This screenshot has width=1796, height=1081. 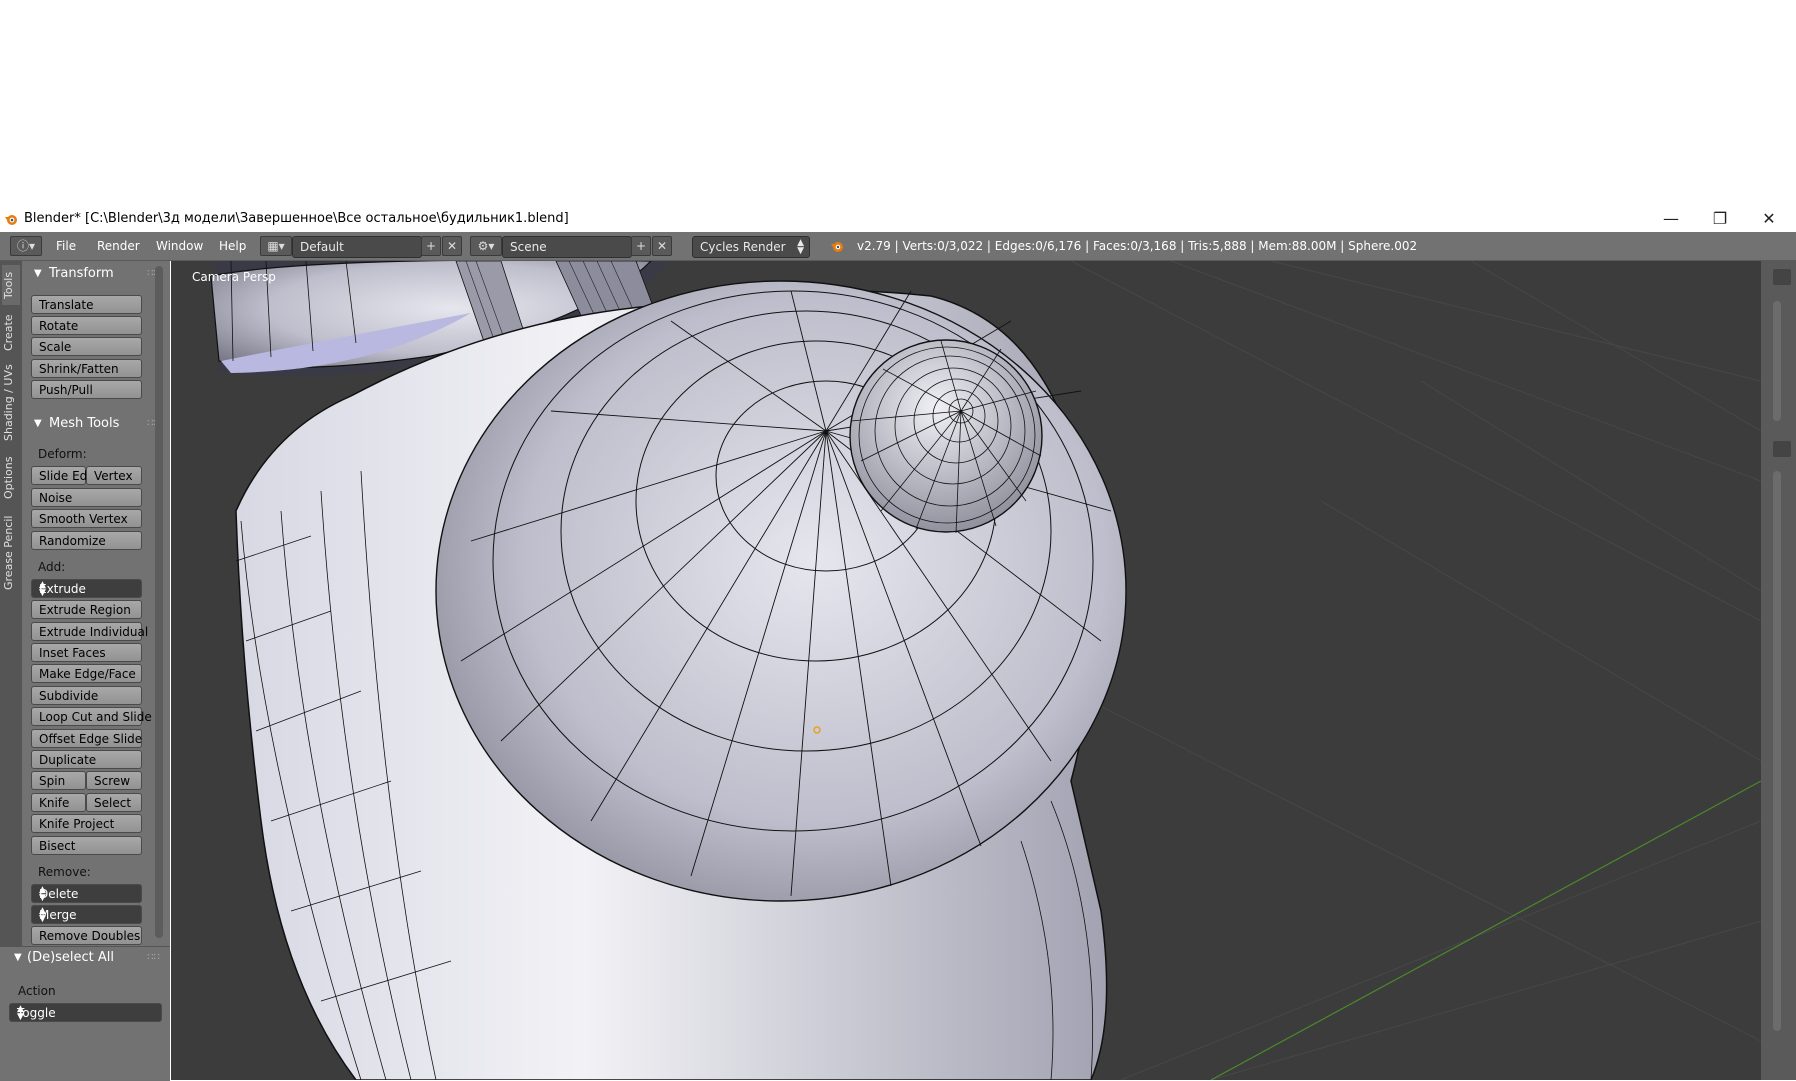 What do you see at coordinates (86, 540) in the screenshot?
I see `randomize-button: Randomize` at bounding box center [86, 540].